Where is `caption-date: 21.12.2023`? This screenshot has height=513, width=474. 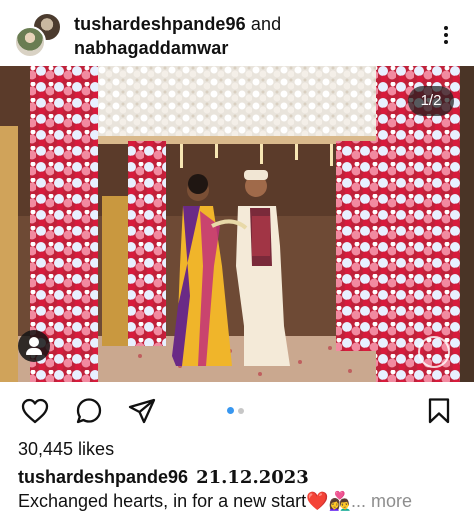 caption-date: 21.12.2023 is located at coordinates (252, 477).